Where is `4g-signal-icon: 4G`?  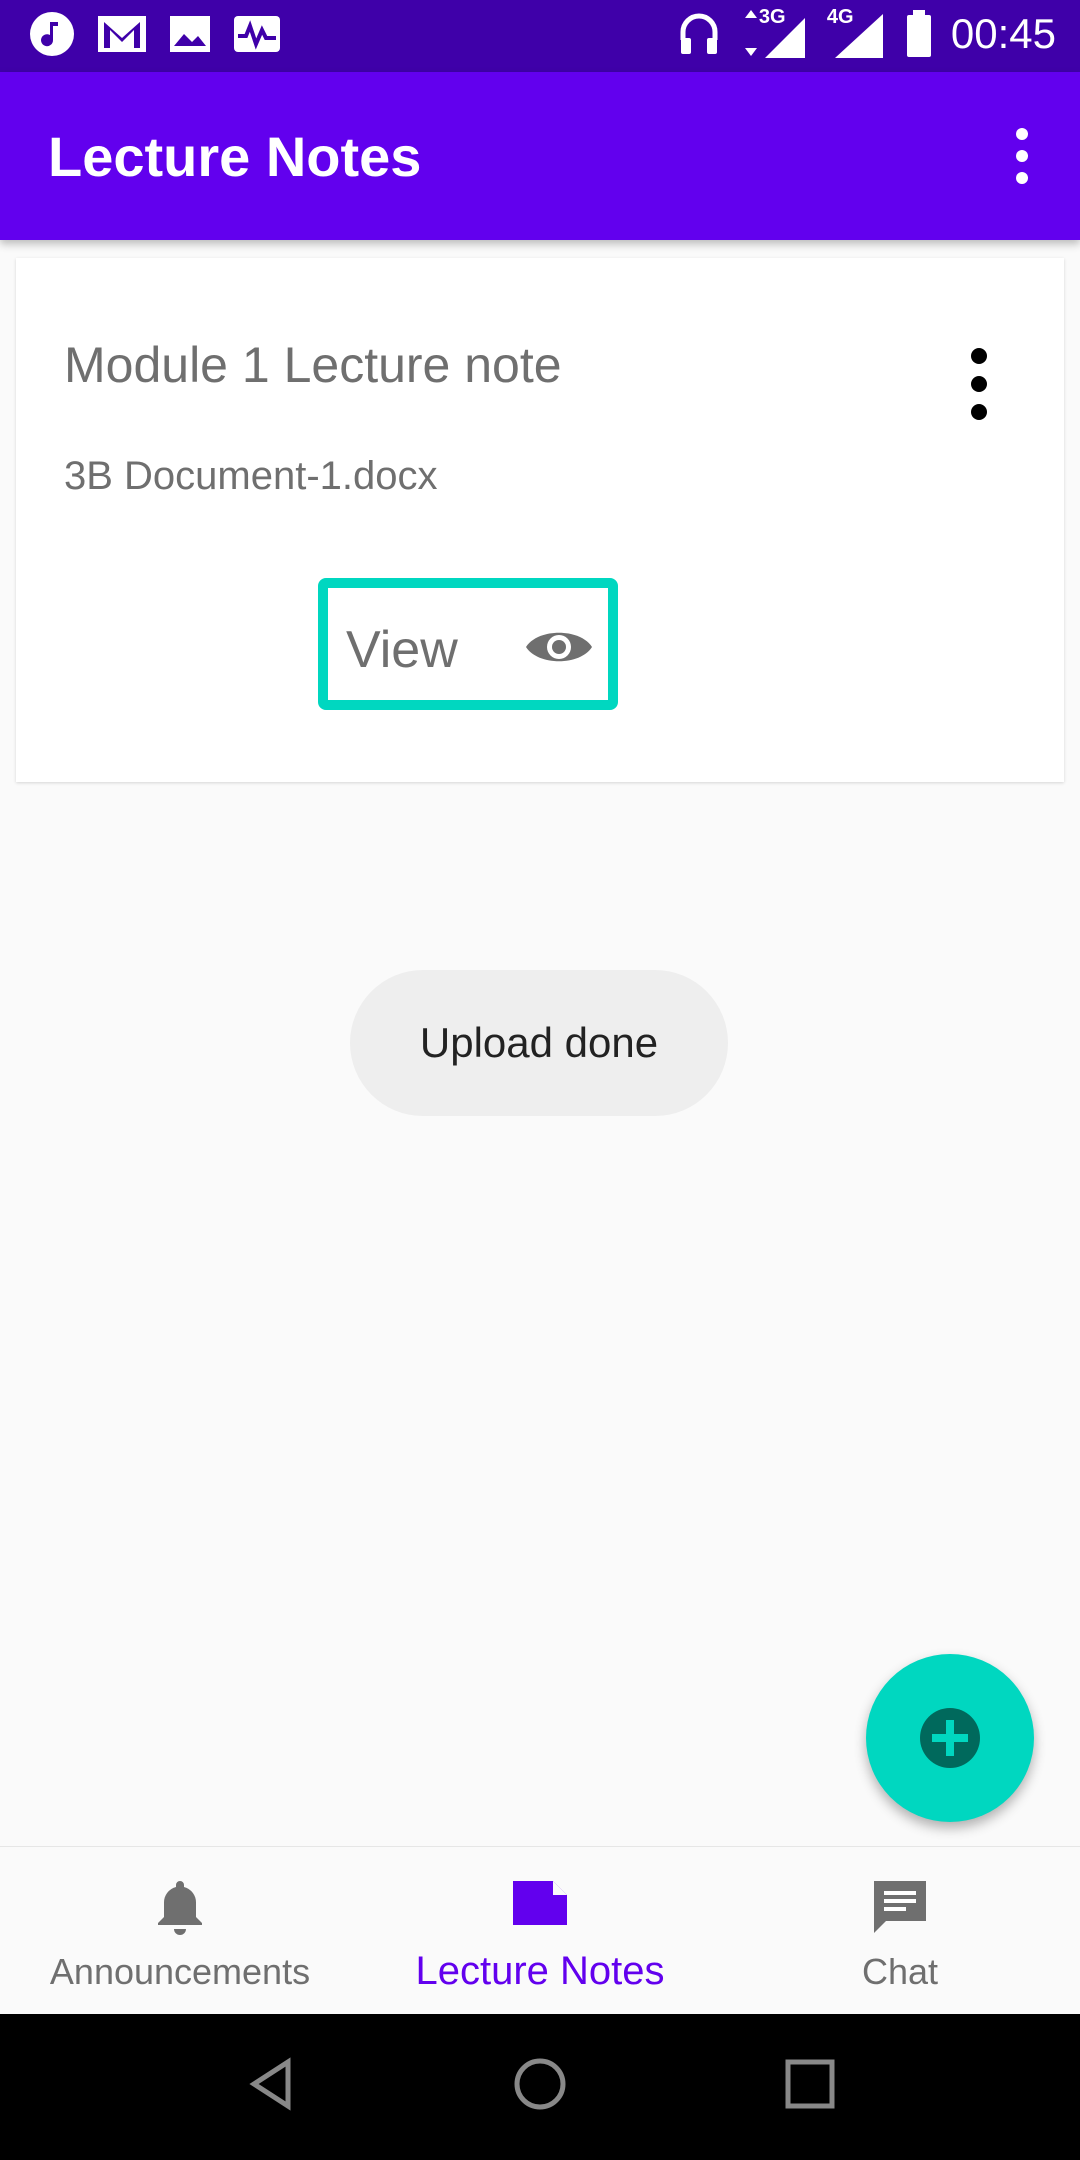 4g-signal-icon: 4G is located at coordinates (856, 33).